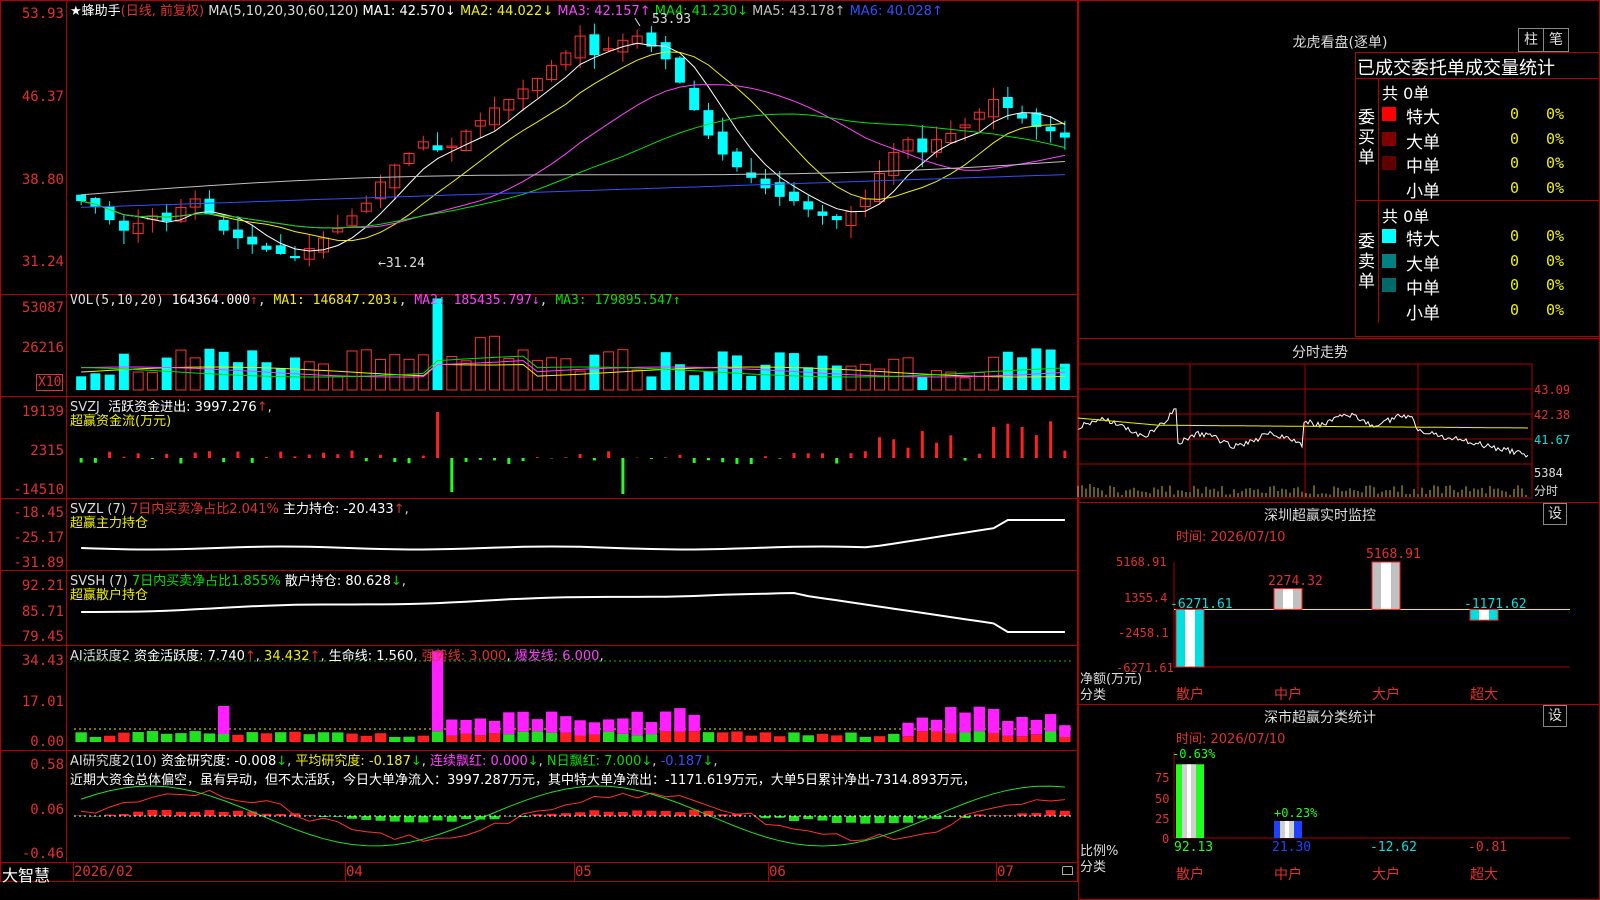 This screenshot has width=1600, height=900. I want to click on sc-annotation: +0.23%, so click(1296, 813).